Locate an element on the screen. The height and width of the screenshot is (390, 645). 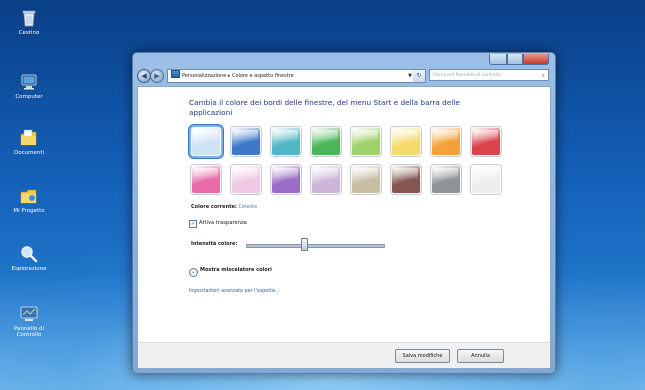
desktop-icon-recycle-bin: Cestino is located at coordinates (29, 22).